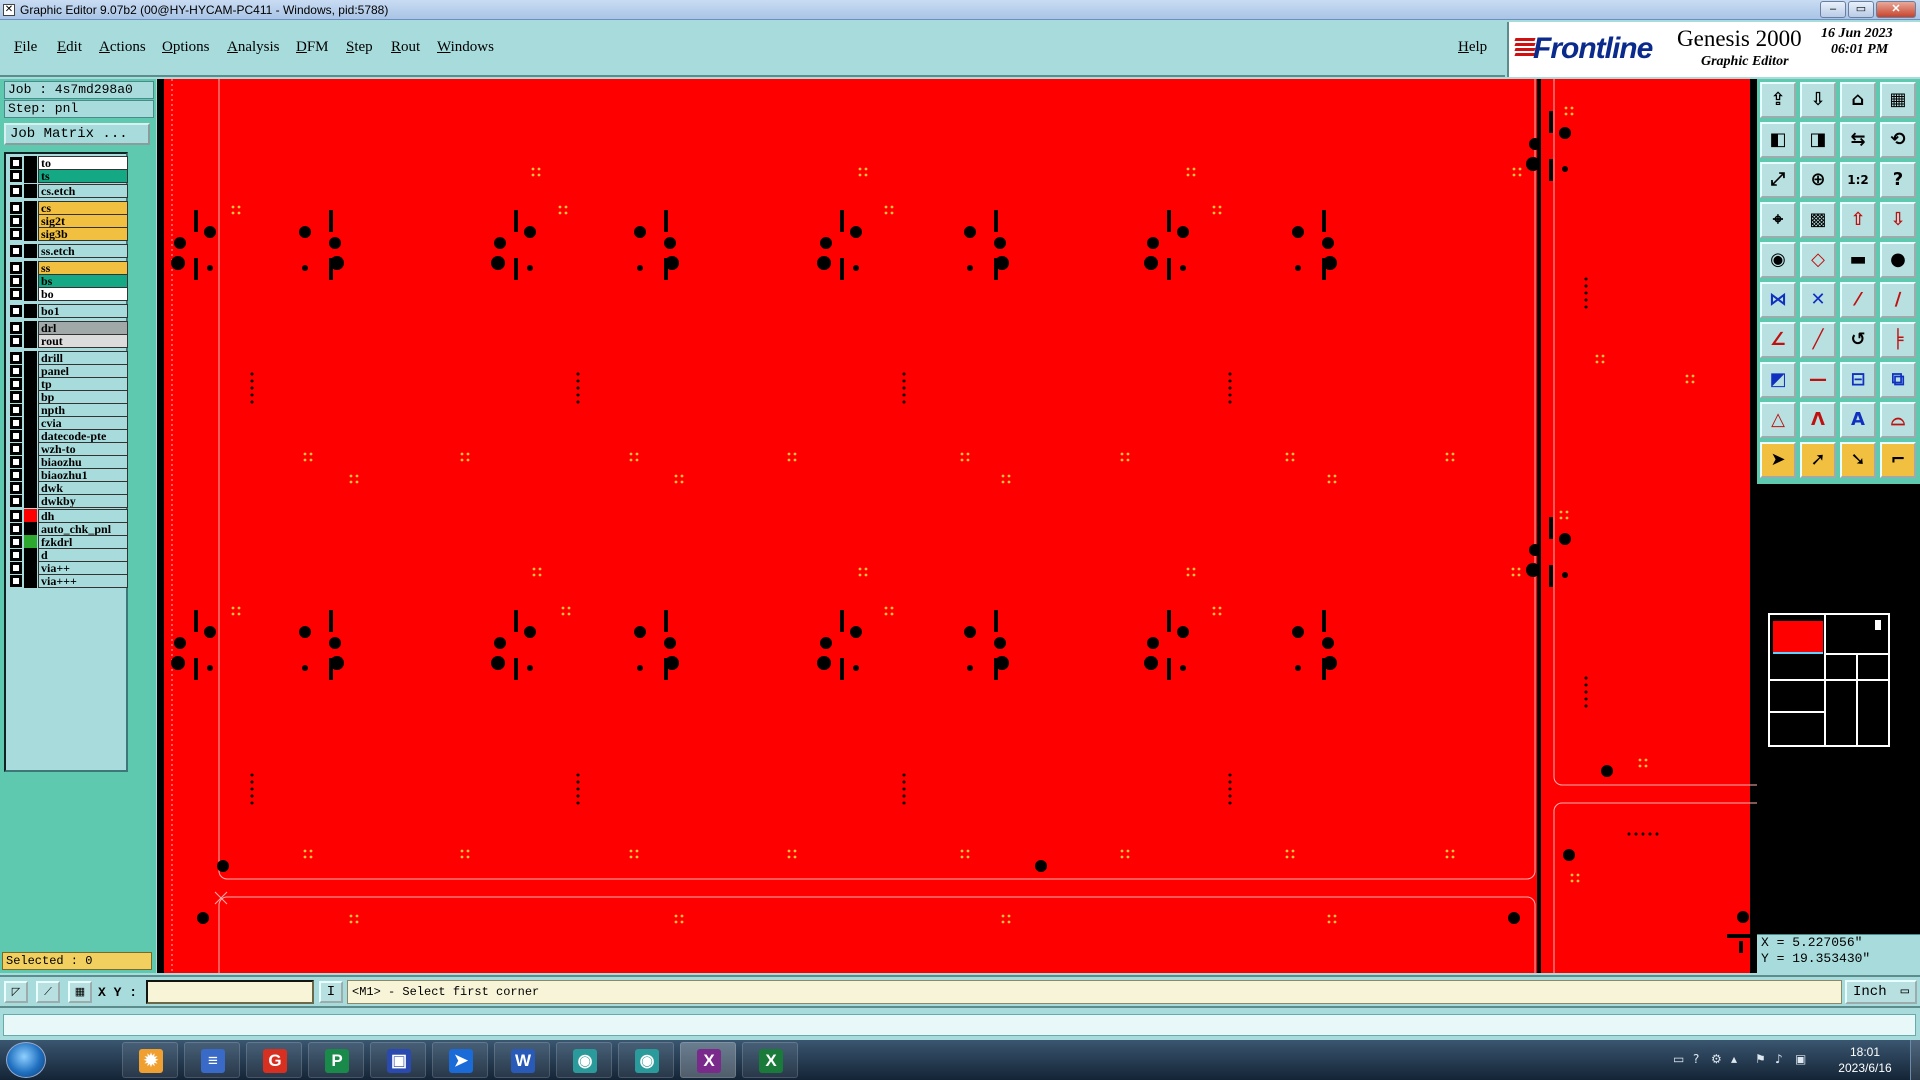 Image resolution: width=1920 pixels, height=1080 pixels. I want to click on layer-row-ss: ss, so click(68, 268).